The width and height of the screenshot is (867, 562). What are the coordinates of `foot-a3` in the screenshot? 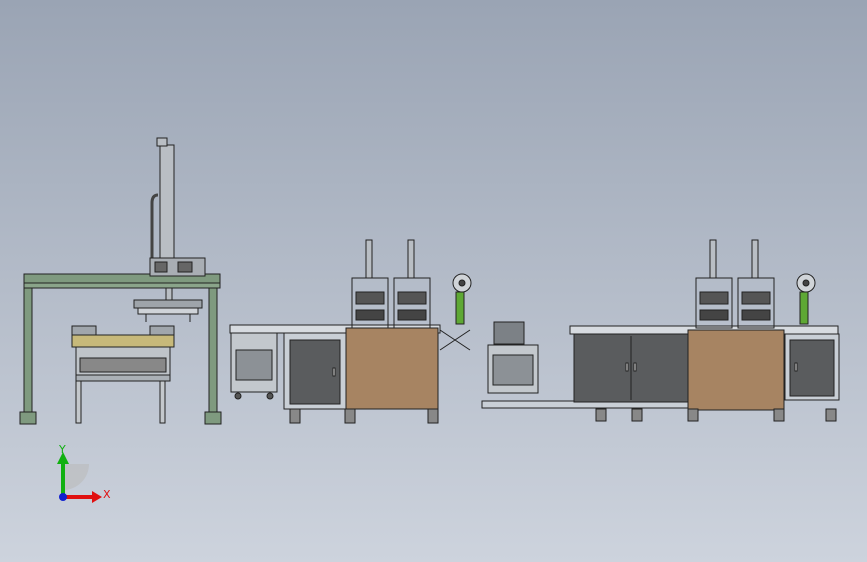 It's located at (433, 416).